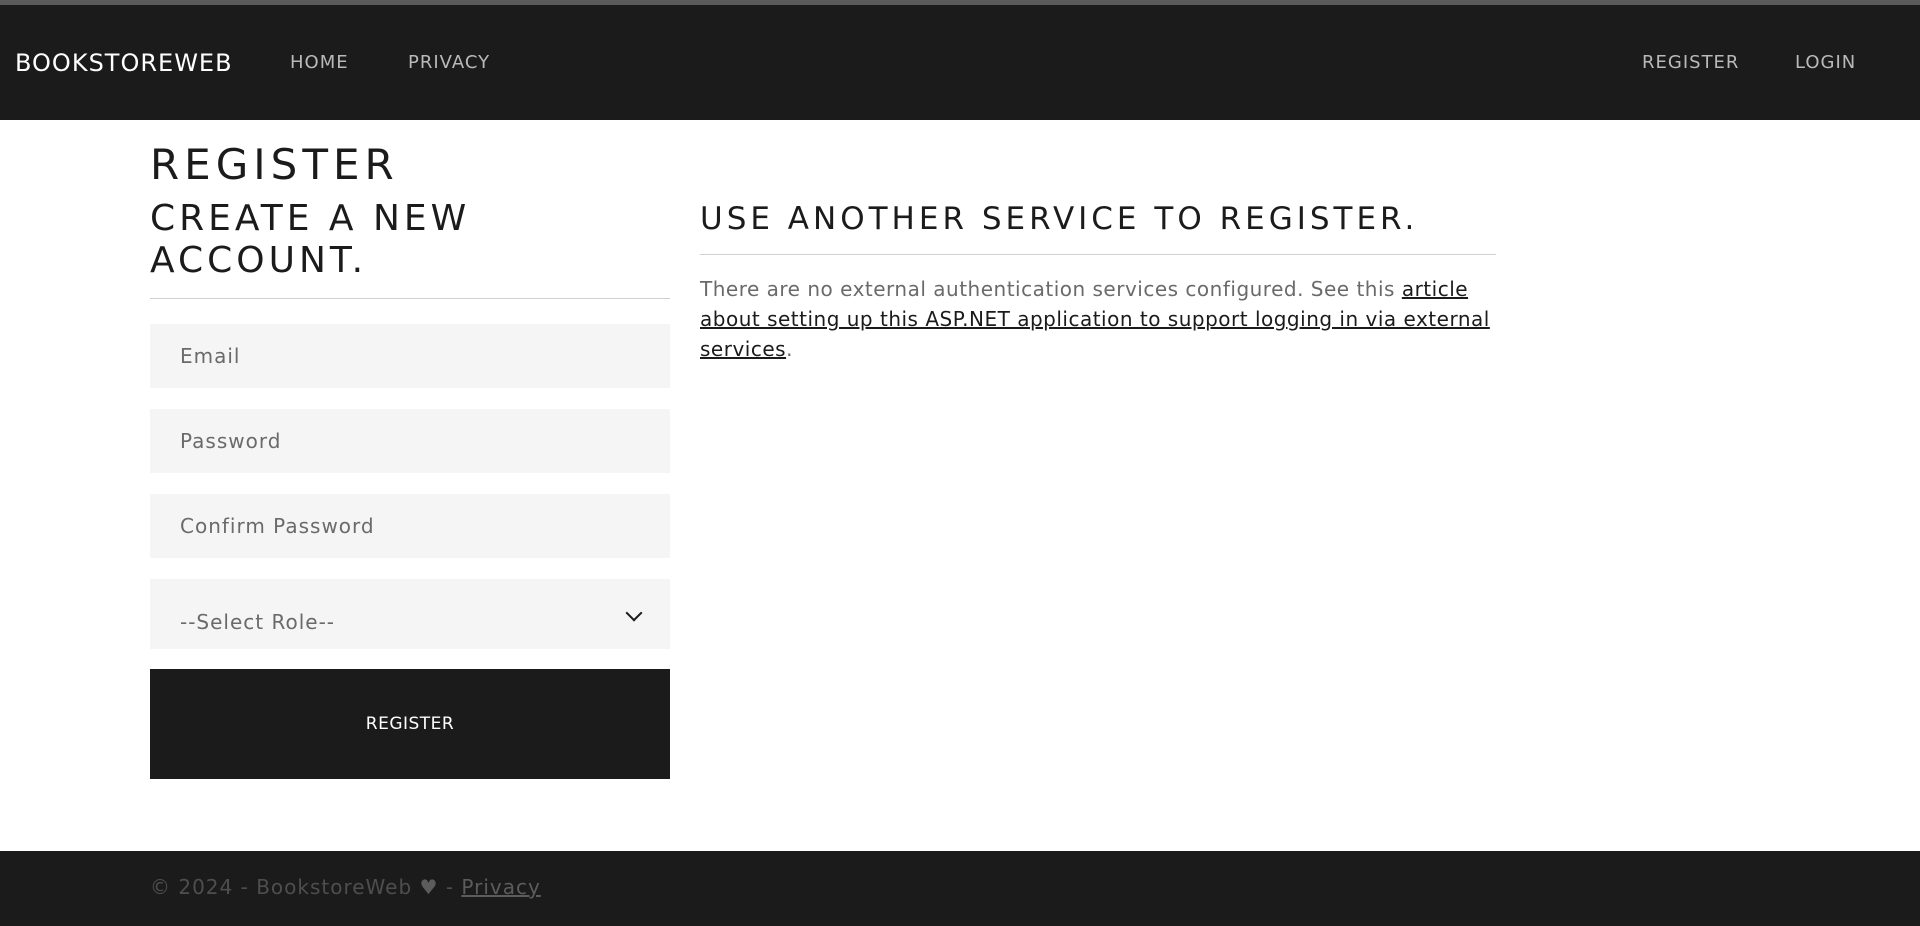 The height and width of the screenshot is (926, 1920). What do you see at coordinates (319, 62) in the screenshot?
I see `nav-home-link: HOME` at bounding box center [319, 62].